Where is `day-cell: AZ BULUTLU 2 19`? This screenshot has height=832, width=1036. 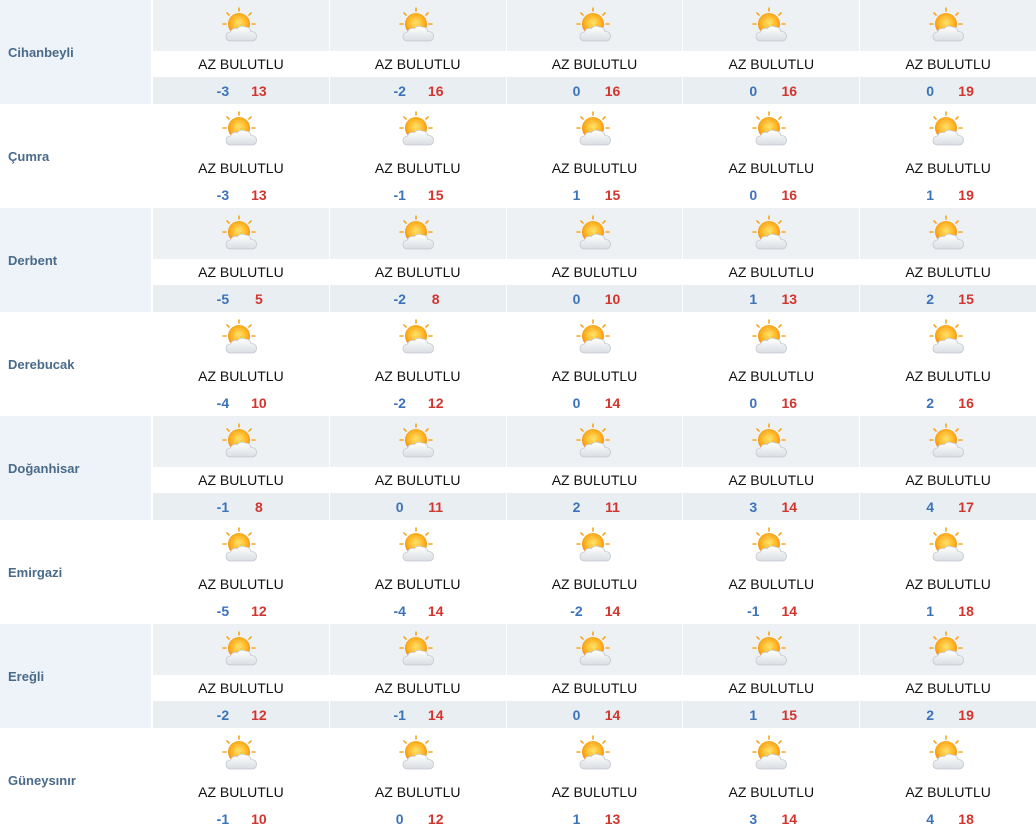
day-cell: AZ BULUTLU 2 19 is located at coordinates (947, 676).